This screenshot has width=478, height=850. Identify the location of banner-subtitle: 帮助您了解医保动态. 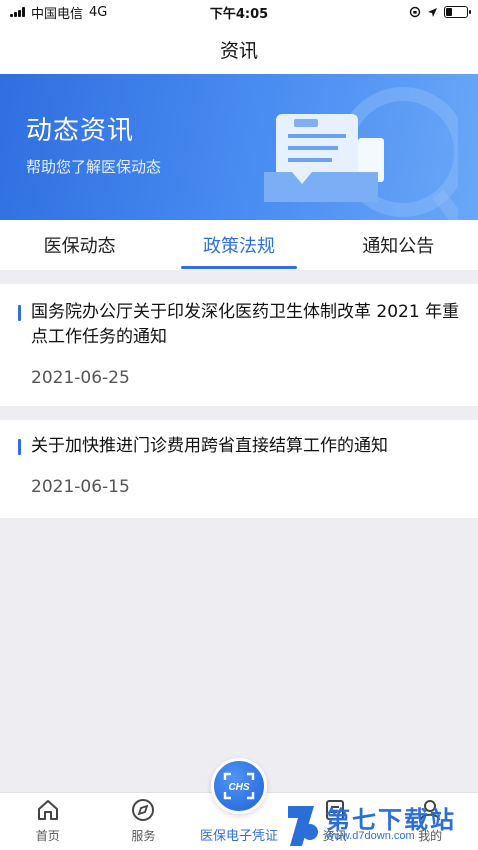
(94, 167).